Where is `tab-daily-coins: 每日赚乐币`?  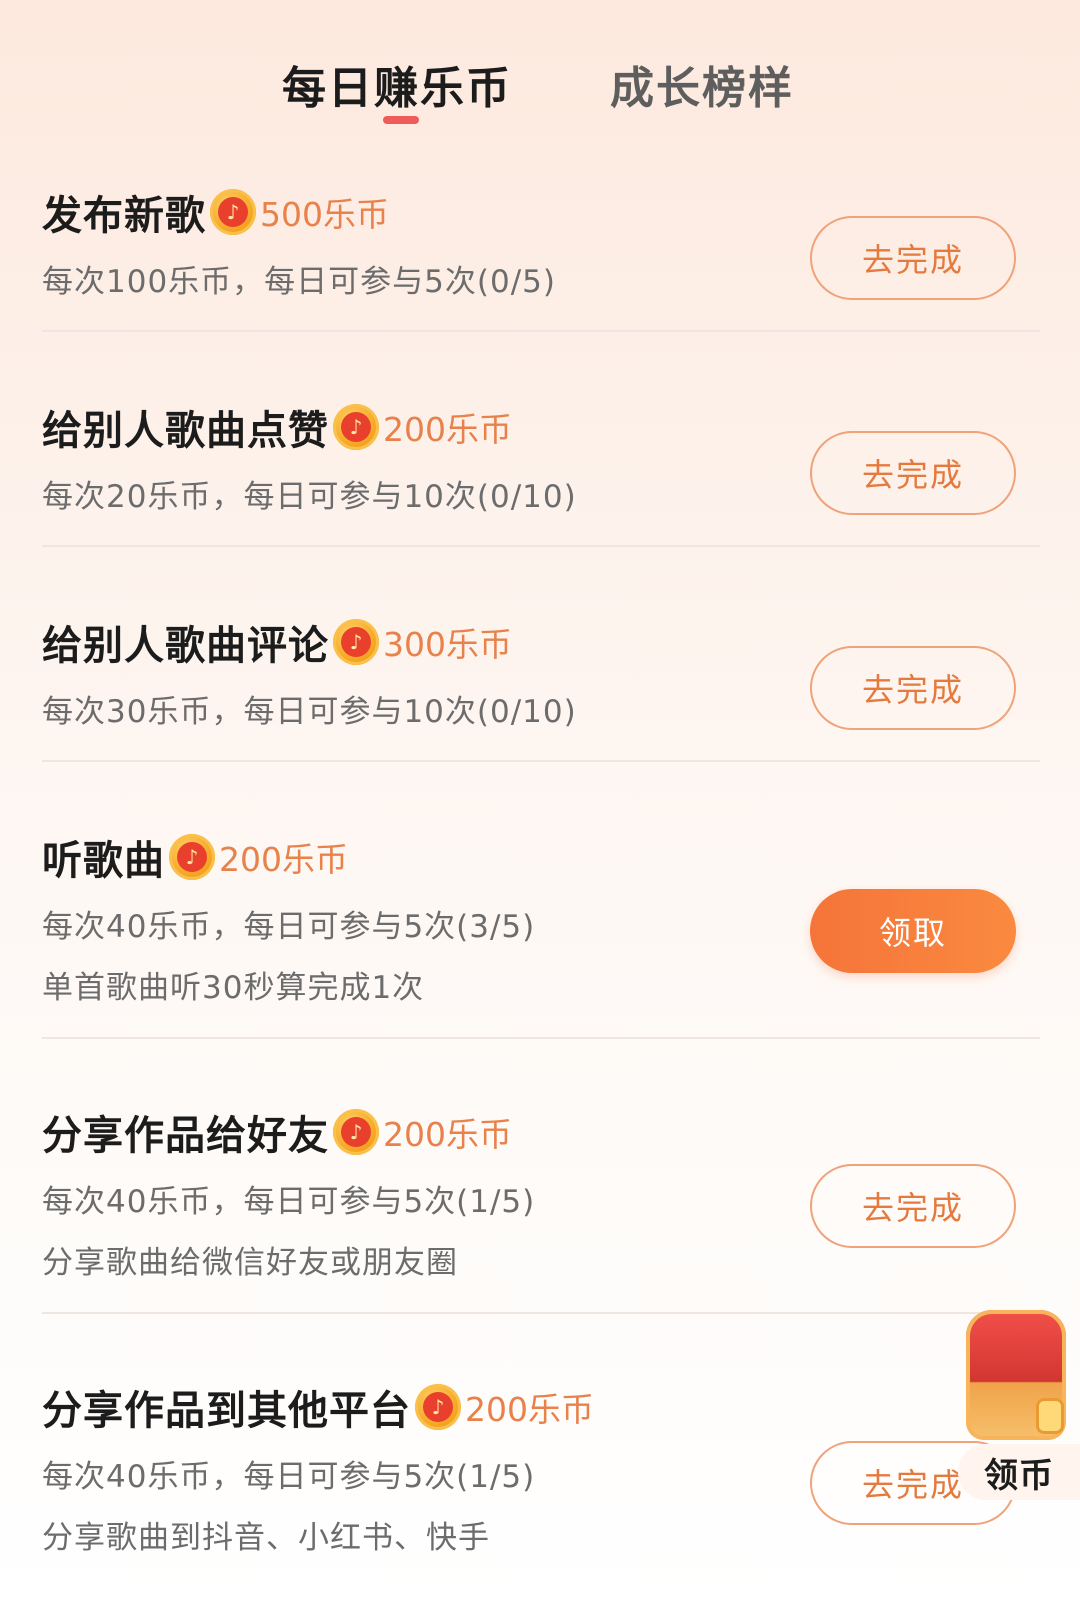 tab-daily-coins: 每日赚乐币 is located at coordinates (397, 84).